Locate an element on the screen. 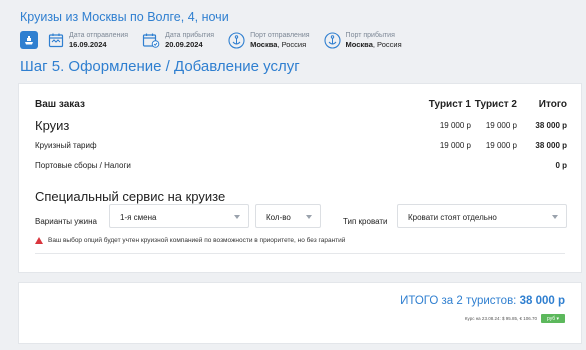 The image size is (586, 350). currency-label: руб is located at coordinates (551, 318).